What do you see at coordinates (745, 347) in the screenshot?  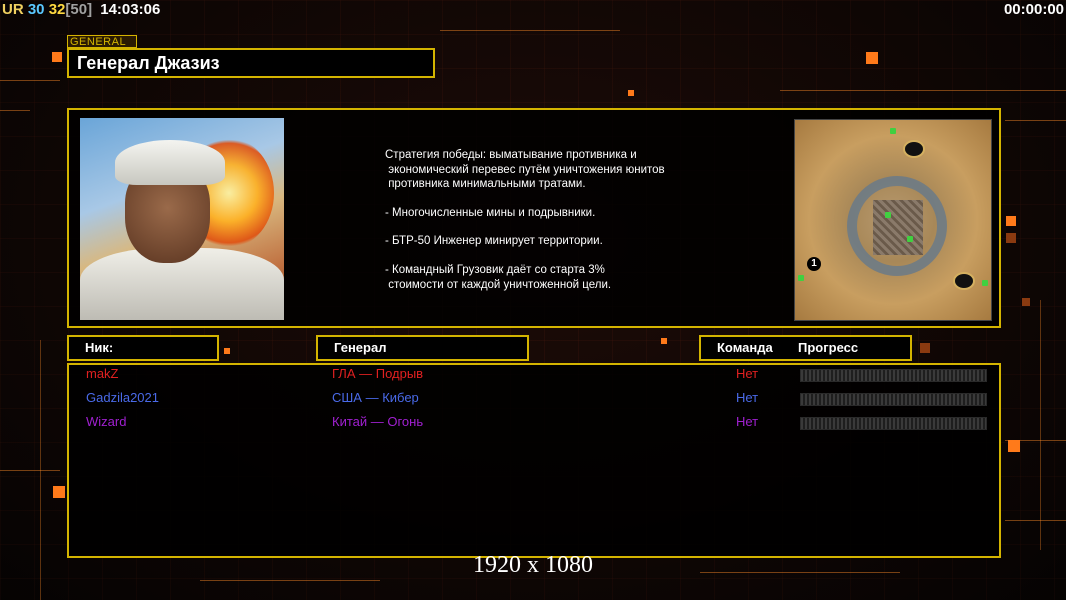 I see `header-team: Команда` at bounding box center [745, 347].